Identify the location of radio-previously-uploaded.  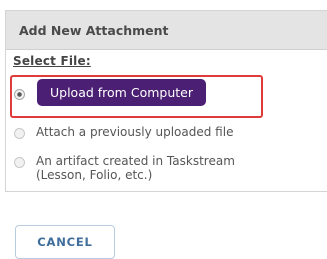
(19, 133).